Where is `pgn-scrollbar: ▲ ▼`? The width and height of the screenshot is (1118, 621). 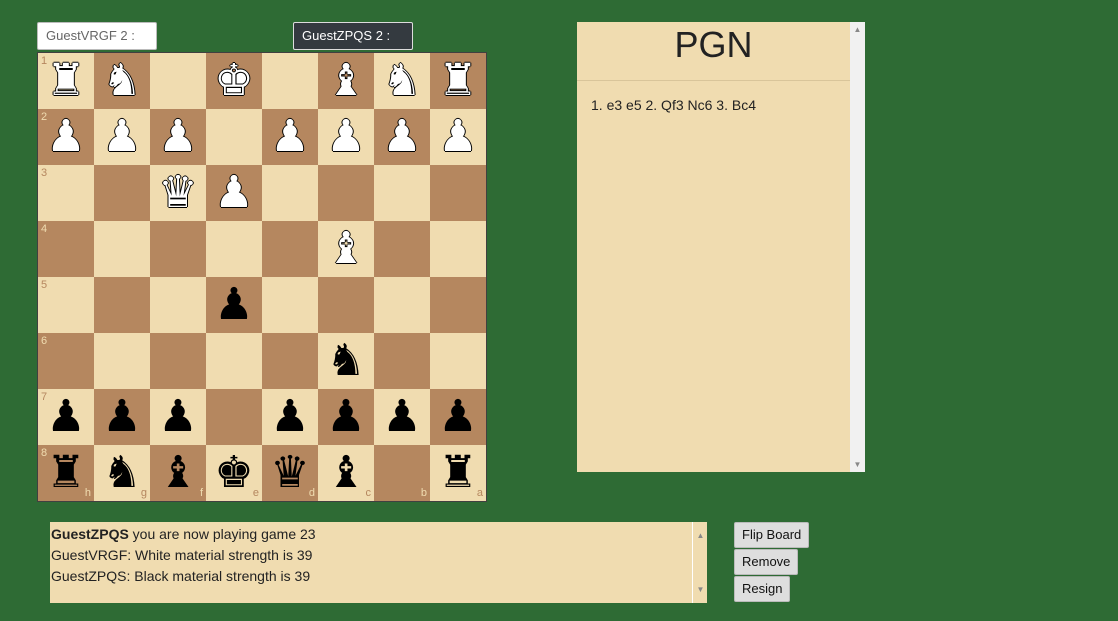 pgn-scrollbar: ▲ ▼ is located at coordinates (857, 247).